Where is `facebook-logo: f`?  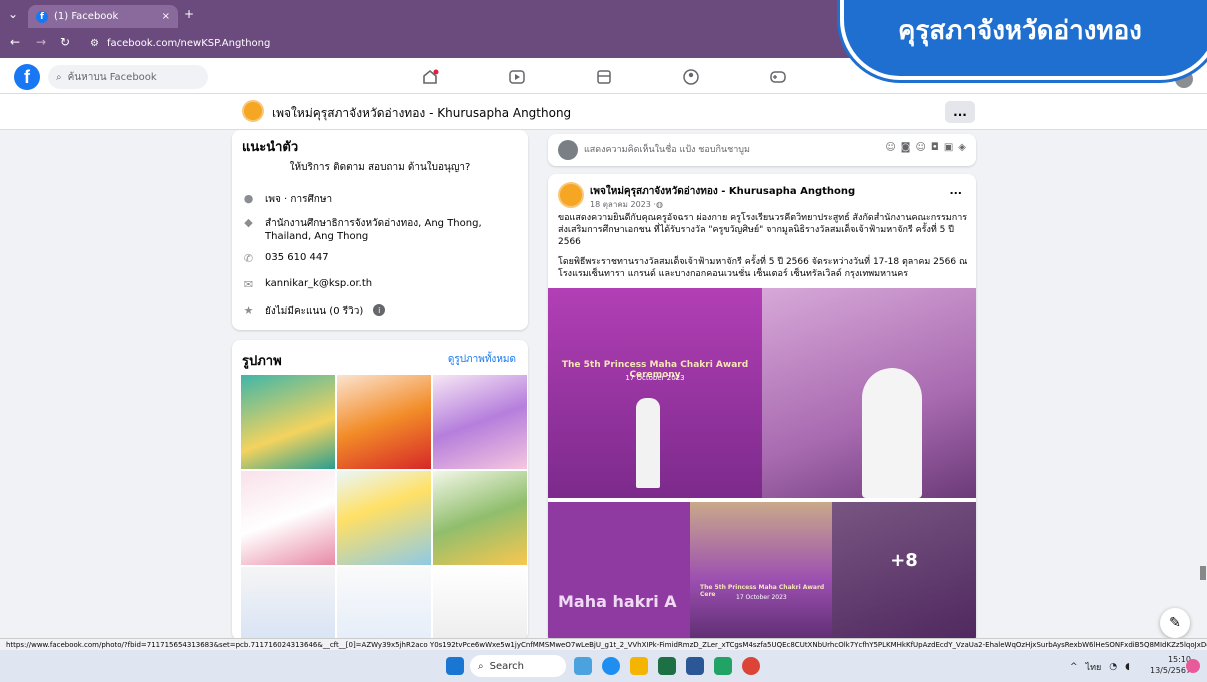 facebook-logo: f is located at coordinates (27, 77).